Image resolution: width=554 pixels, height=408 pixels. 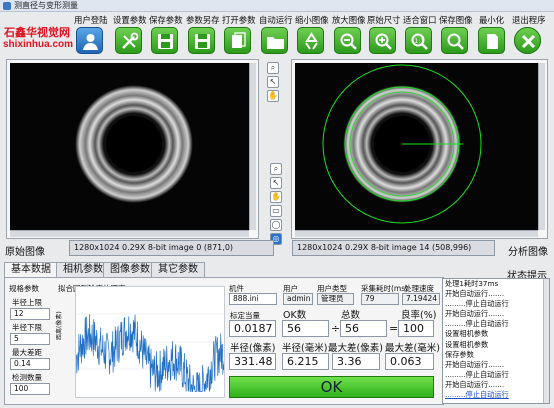 What do you see at coordinates (25, 252) in the screenshot?
I see `original-image-label: 原始图像` at bounding box center [25, 252].